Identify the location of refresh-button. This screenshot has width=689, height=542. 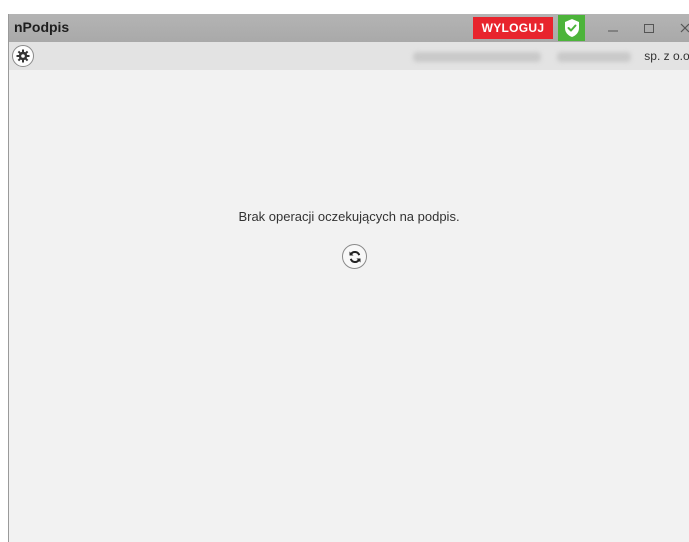
(354, 256).